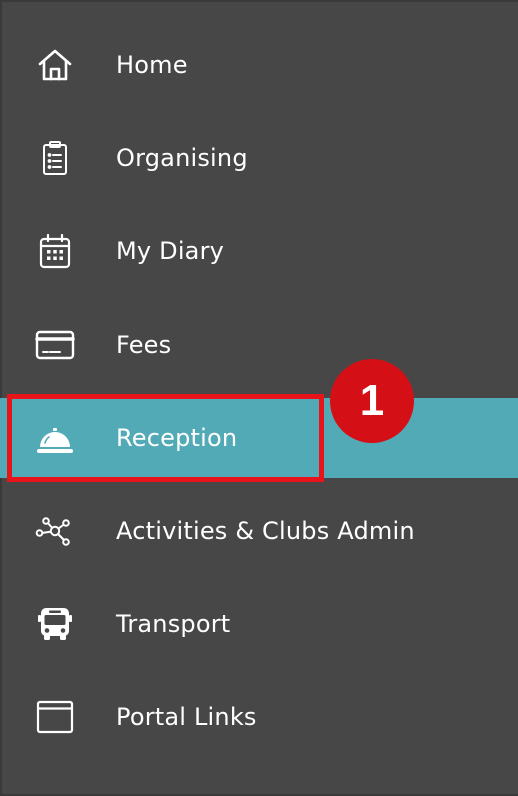  What do you see at coordinates (259, 251) in the screenshot?
I see `nav-item-my-diary: My Diary` at bounding box center [259, 251].